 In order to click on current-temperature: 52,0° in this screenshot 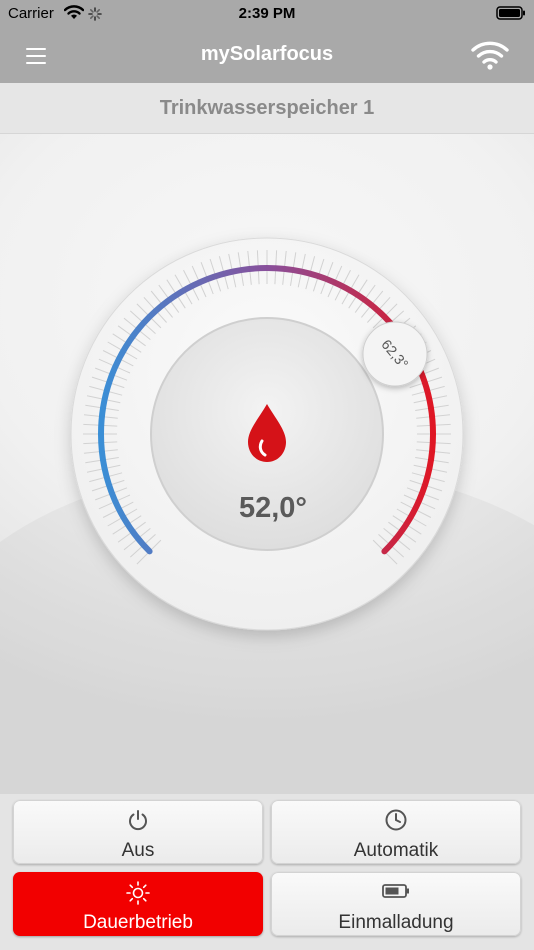, I will do `click(273, 508)`.